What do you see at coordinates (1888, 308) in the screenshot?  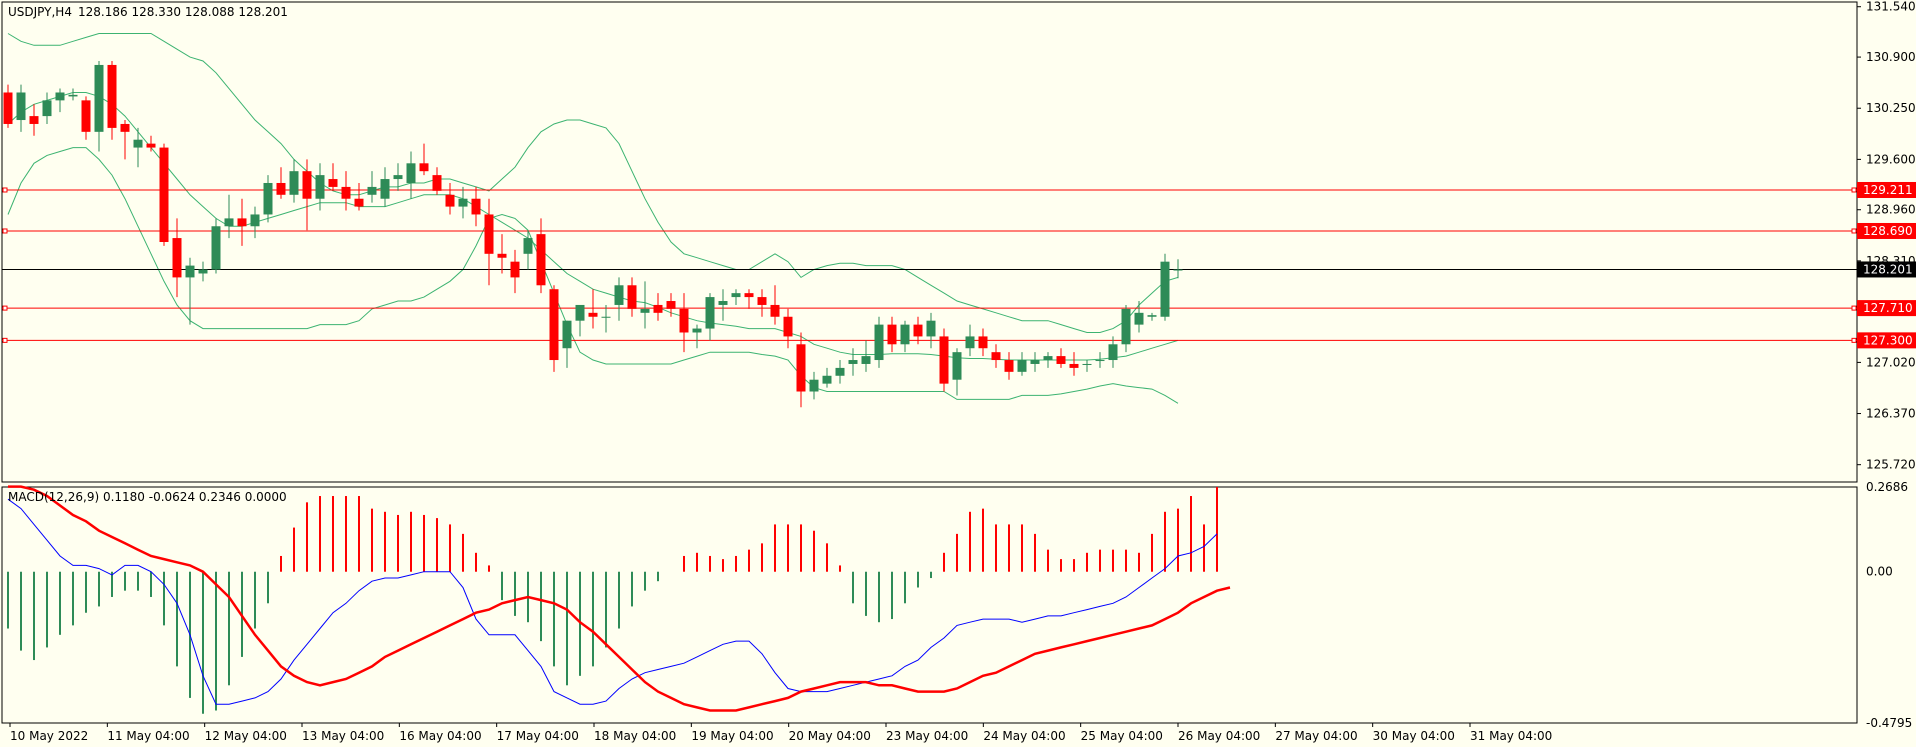 I see `level-price-label: 127.710` at bounding box center [1888, 308].